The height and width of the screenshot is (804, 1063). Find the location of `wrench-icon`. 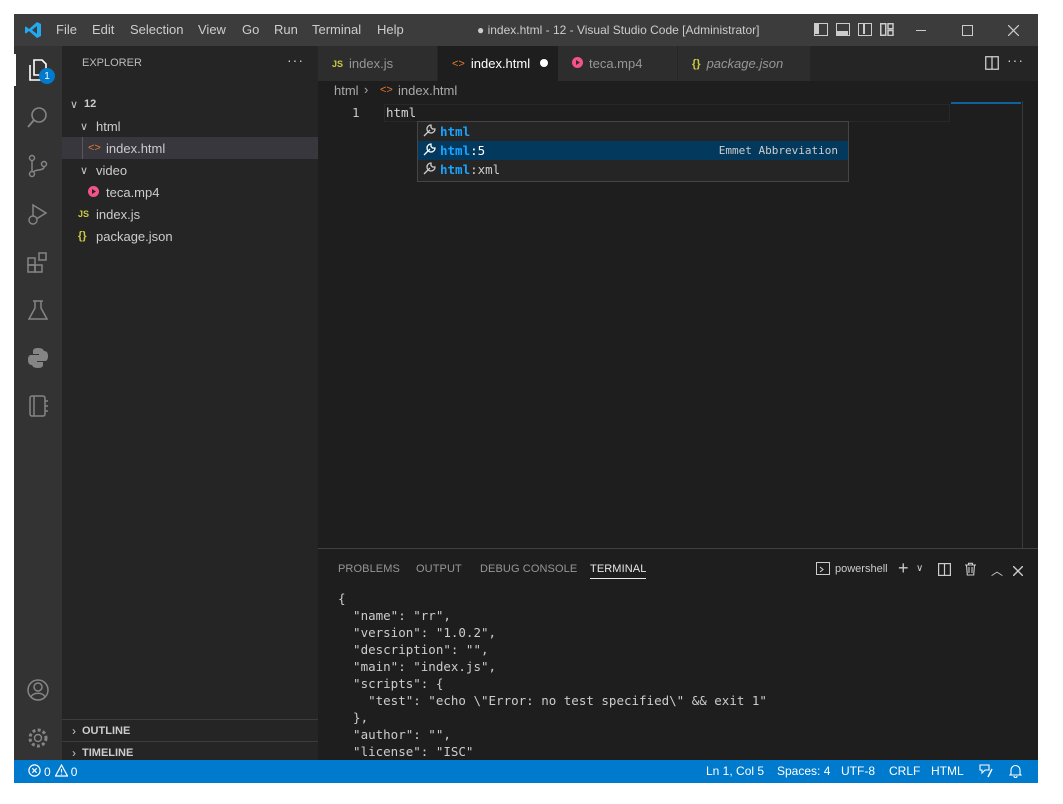

wrench-icon is located at coordinates (429, 131).